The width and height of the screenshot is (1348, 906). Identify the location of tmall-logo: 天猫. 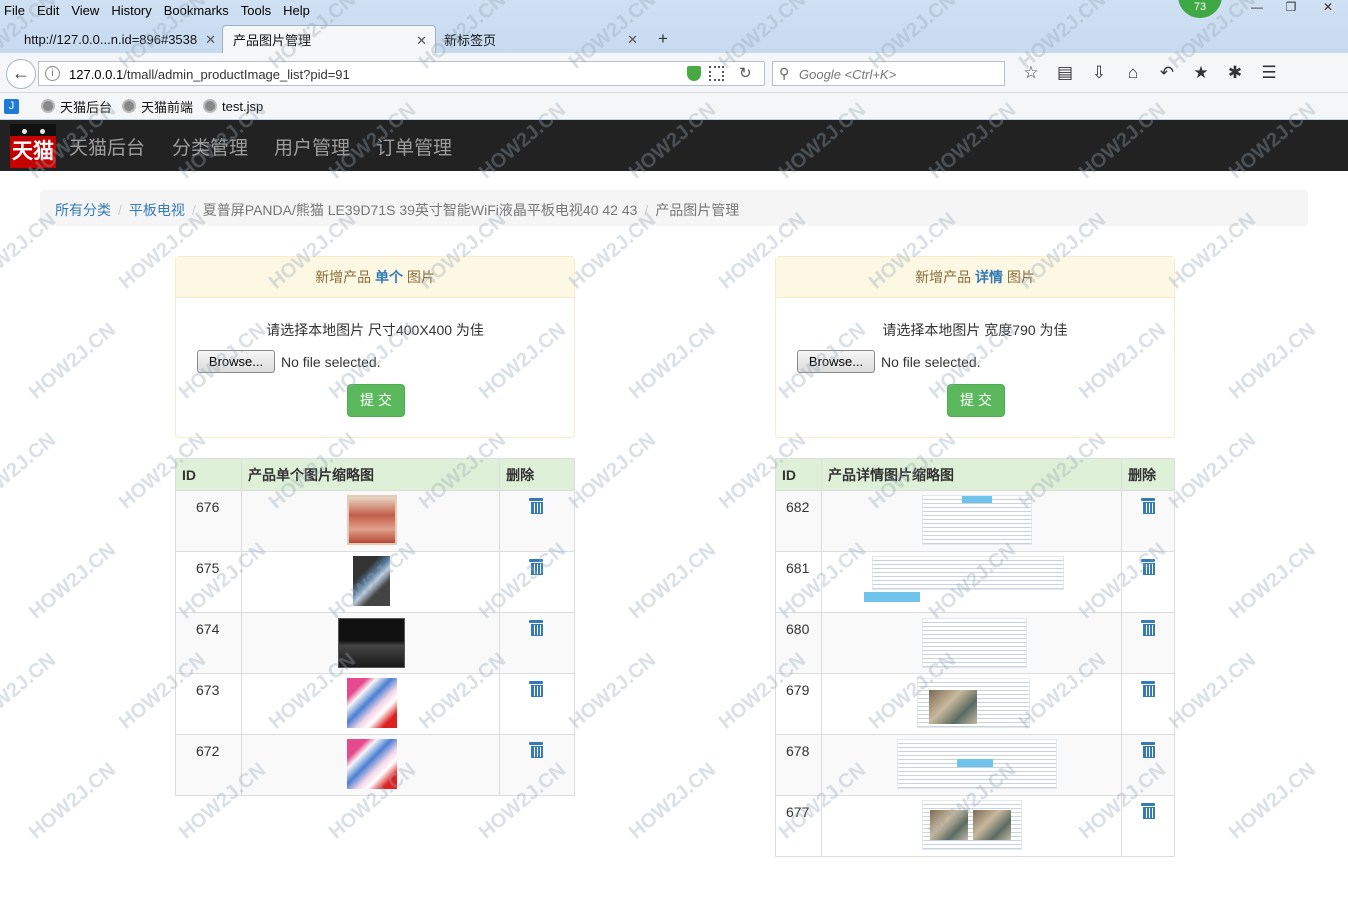
(33, 146).